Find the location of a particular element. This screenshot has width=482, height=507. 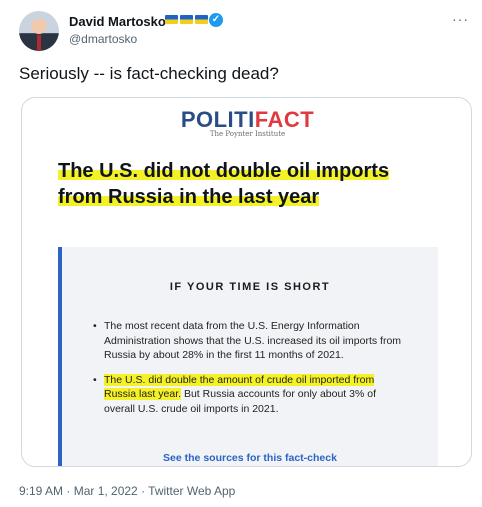

verified-badge-icon: ✓ is located at coordinates (216, 20).